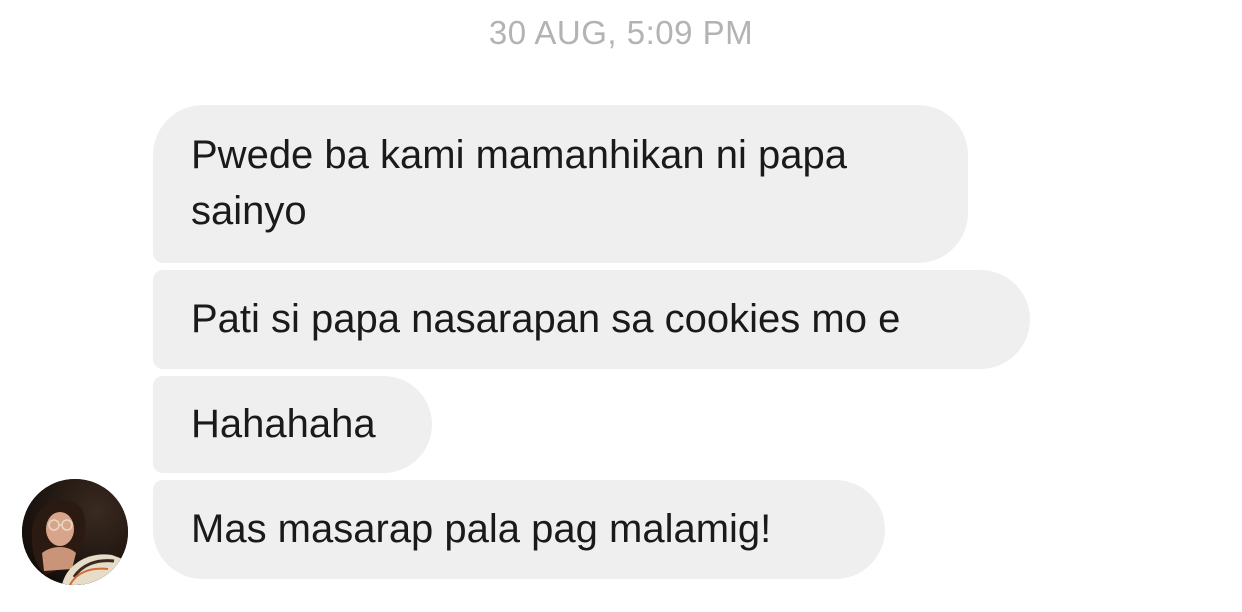  I want to click on message-bubble: Mas masarap pala pag malamig!, so click(519, 529).